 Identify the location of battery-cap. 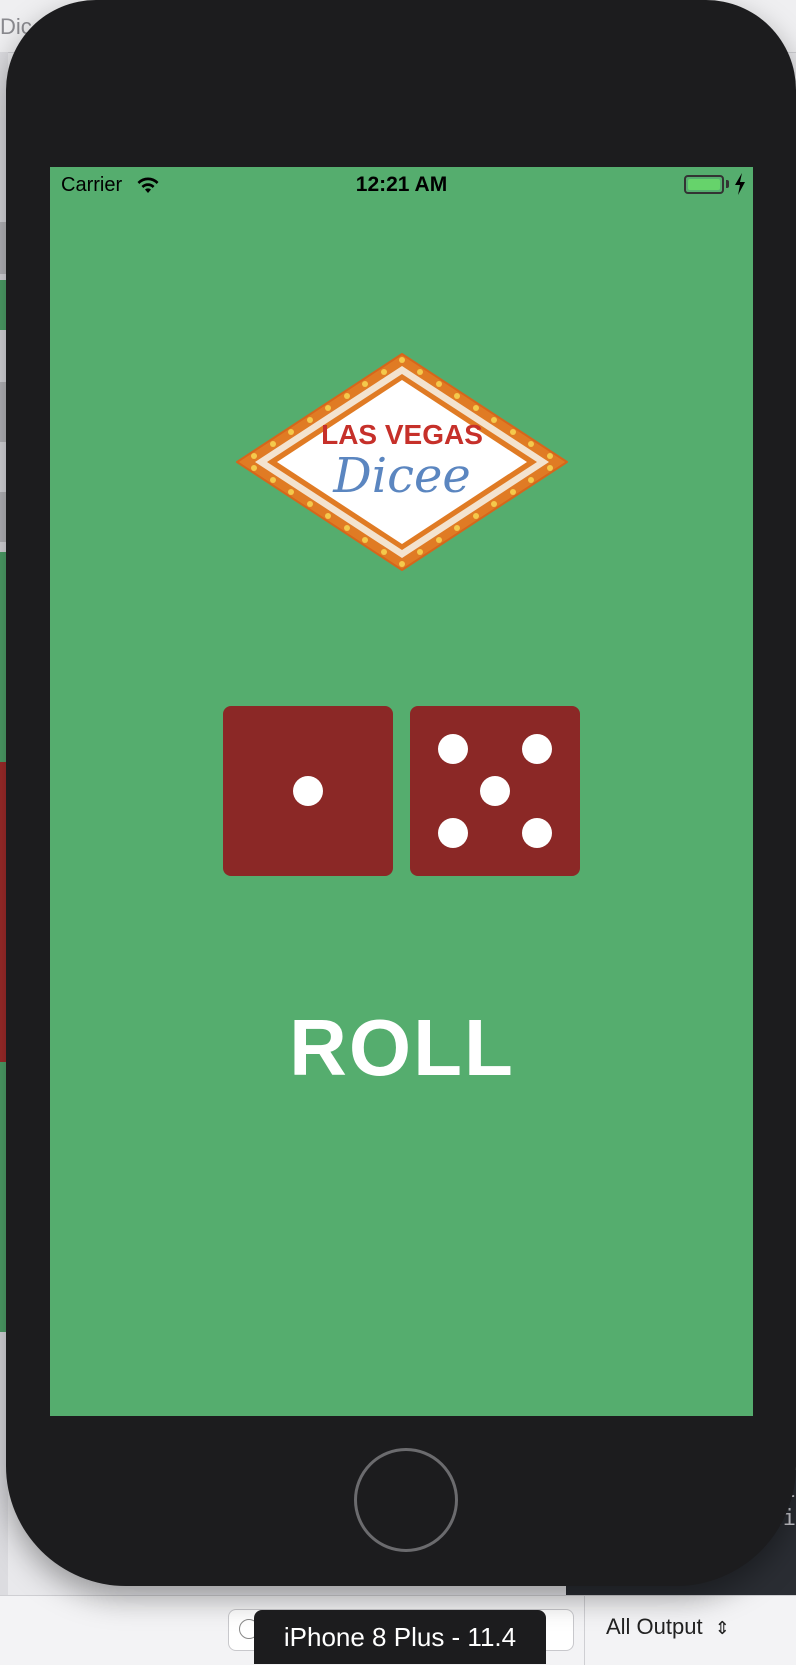
(727, 184).